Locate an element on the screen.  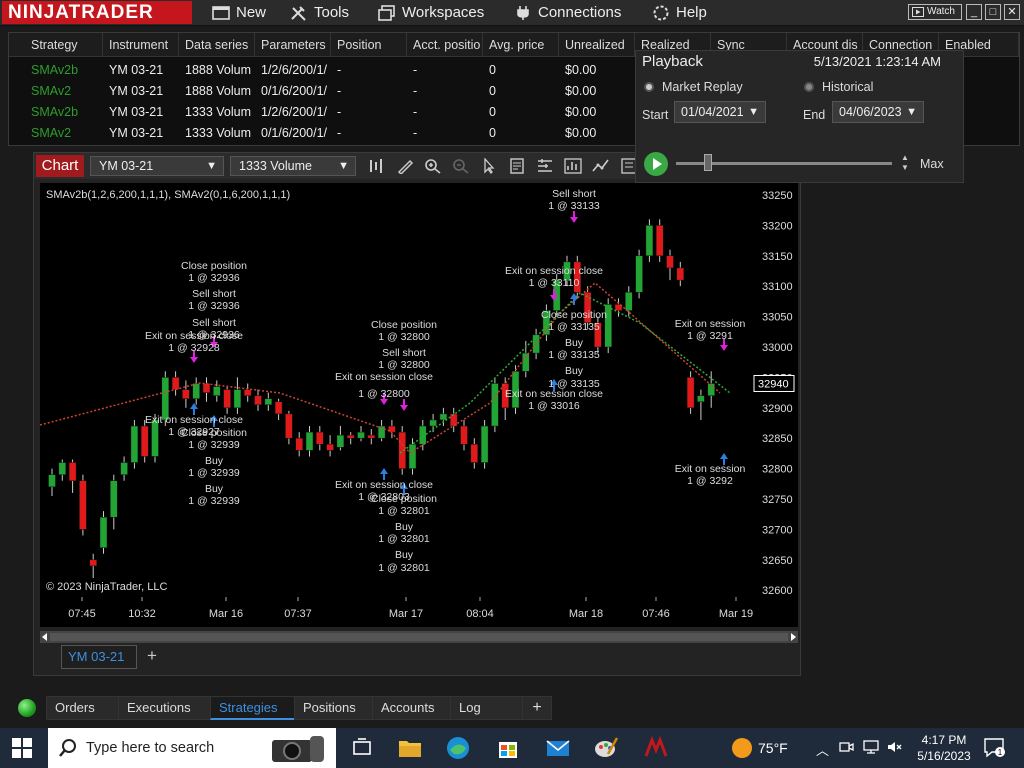
market-replay-radio: Market Replay is located at coordinates (693, 87).